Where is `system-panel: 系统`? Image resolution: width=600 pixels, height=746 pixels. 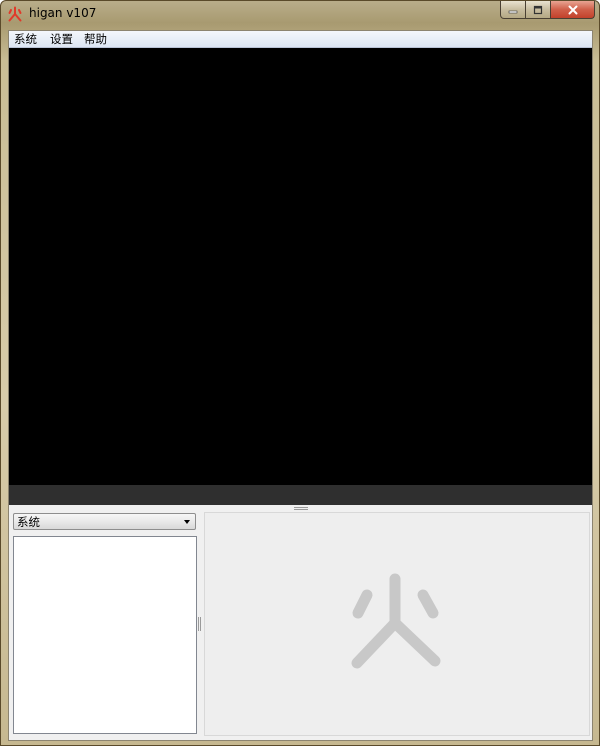 system-panel: 系统 is located at coordinates (105, 624).